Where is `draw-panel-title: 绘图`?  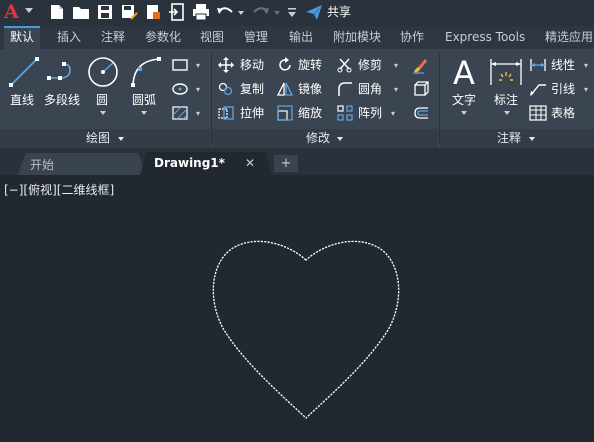 draw-panel-title: 绘图 is located at coordinates (98, 138).